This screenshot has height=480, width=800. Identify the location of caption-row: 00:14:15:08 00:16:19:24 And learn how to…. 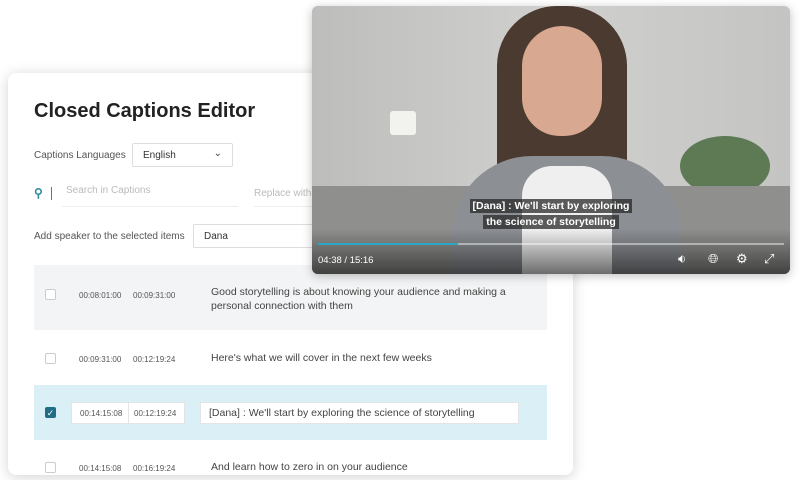
(290, 457).